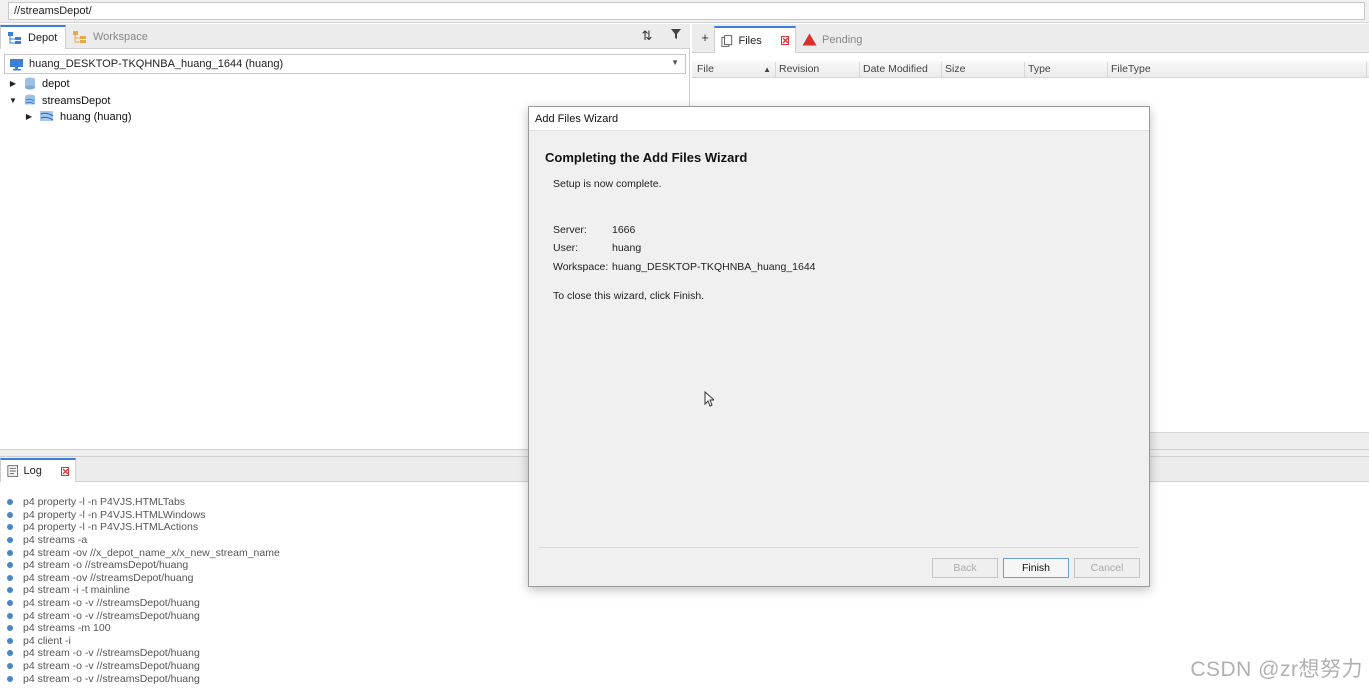 The width and height of the screenshot is (1369, 691). I want to click on tree-item-label: depot, so click(56, 83).